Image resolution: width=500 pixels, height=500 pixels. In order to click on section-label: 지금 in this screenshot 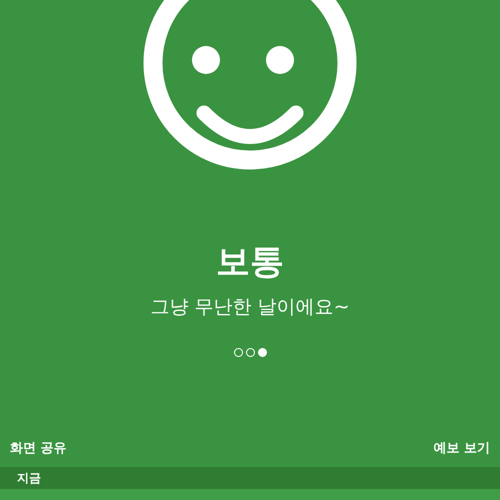, I will do `click(29, 478)`.